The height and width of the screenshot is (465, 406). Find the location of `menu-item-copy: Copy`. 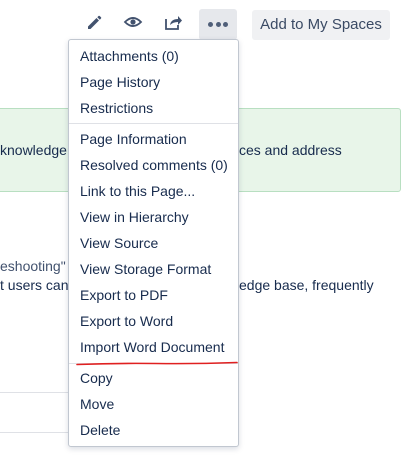

menu-item-copy: Copy is located at coordinates (96, 378).